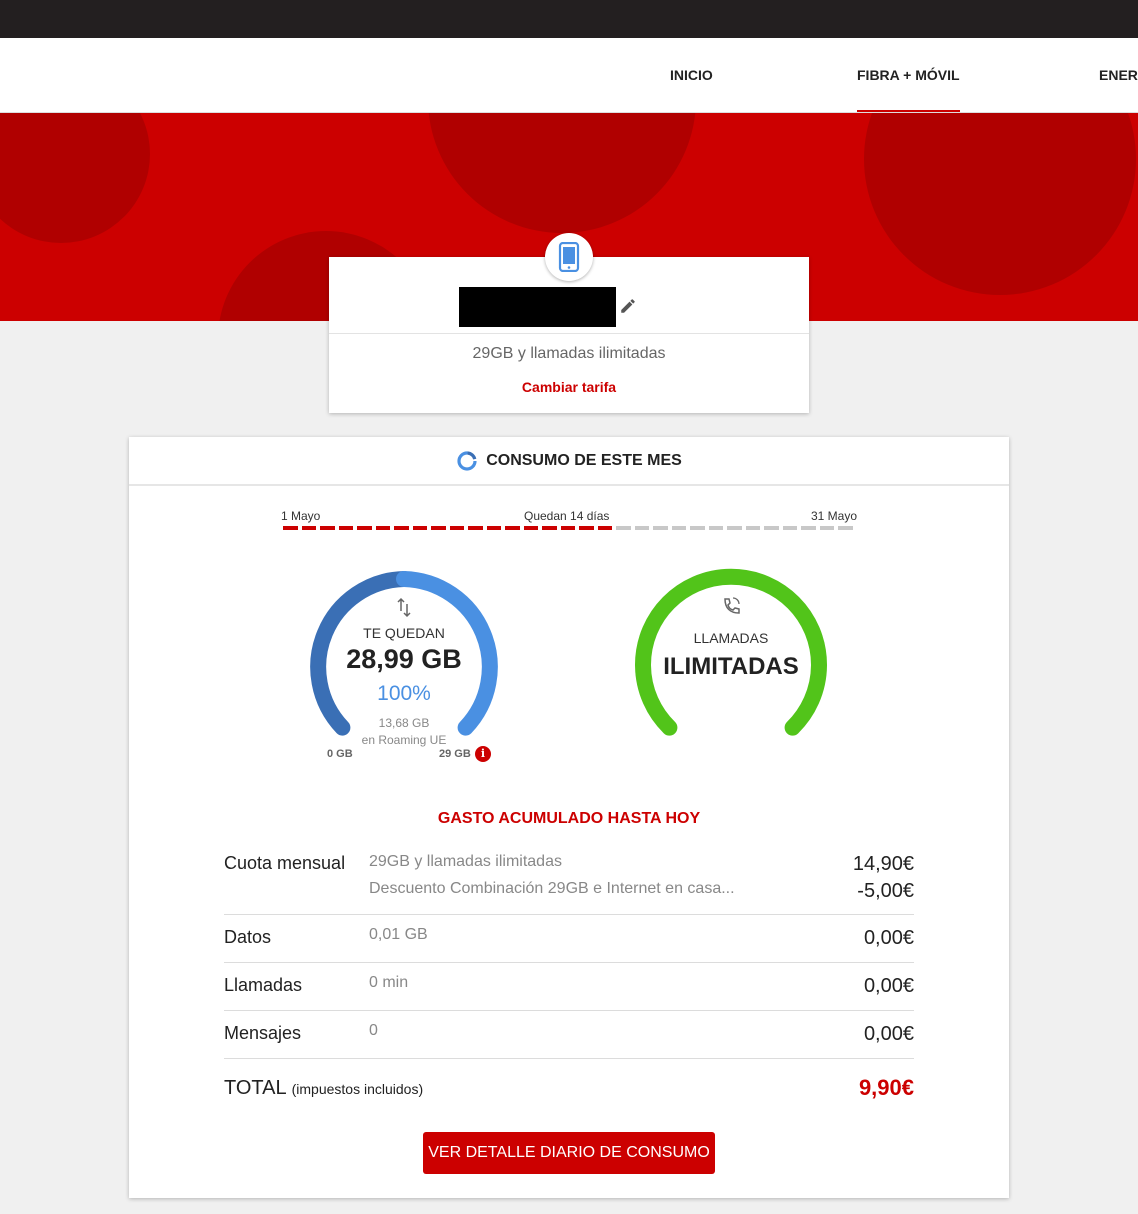  Describe the element at coordinates (569, 257) in the screenshot. I see `smartphone-icon` at that location.